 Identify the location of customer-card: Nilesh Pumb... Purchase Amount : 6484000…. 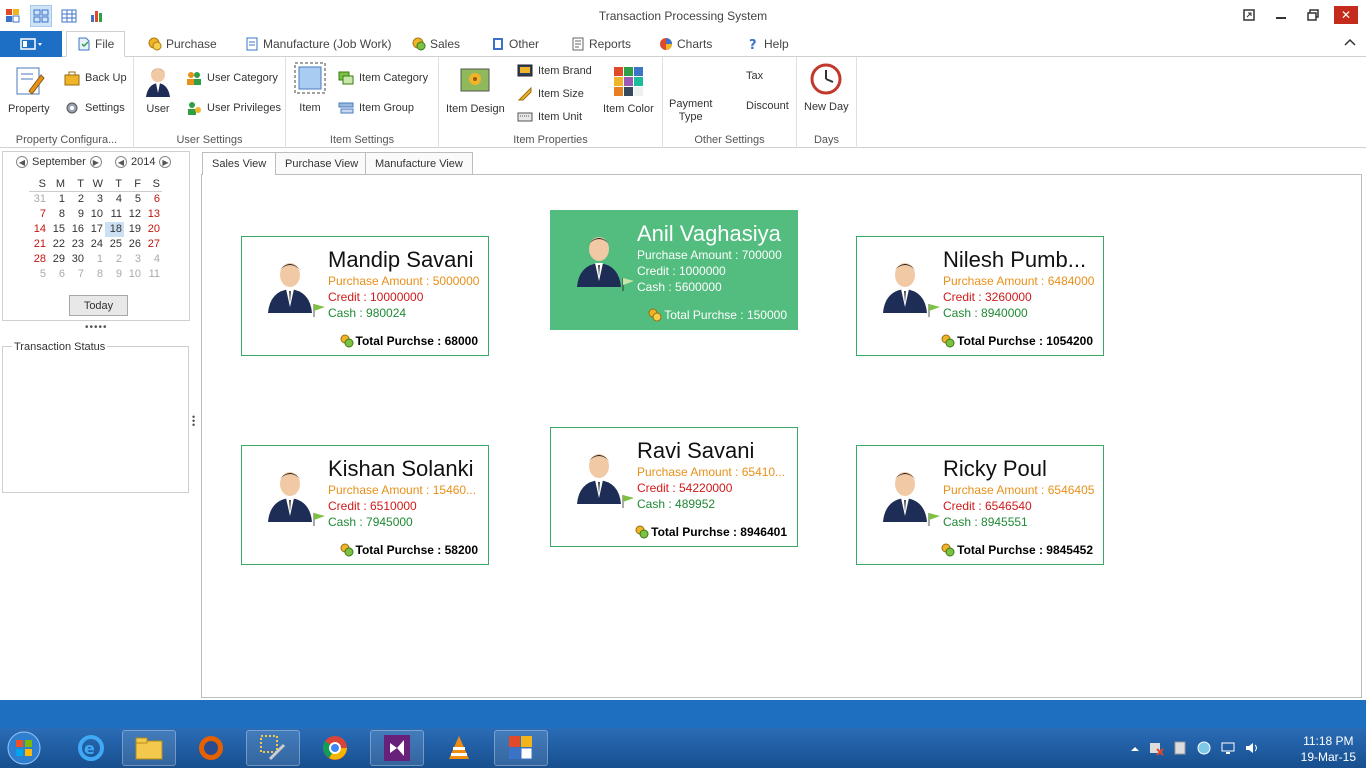
(980, 296).